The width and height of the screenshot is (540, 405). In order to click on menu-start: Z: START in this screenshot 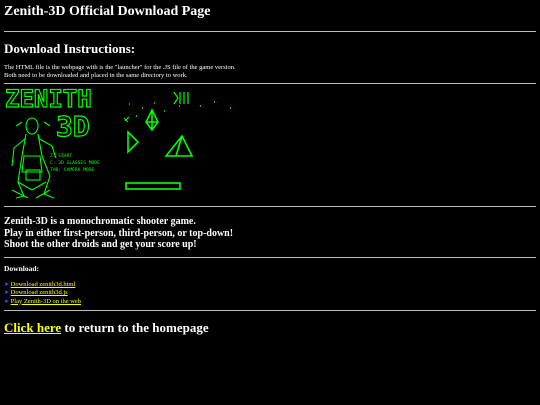, I will do `click(61, 156)`.